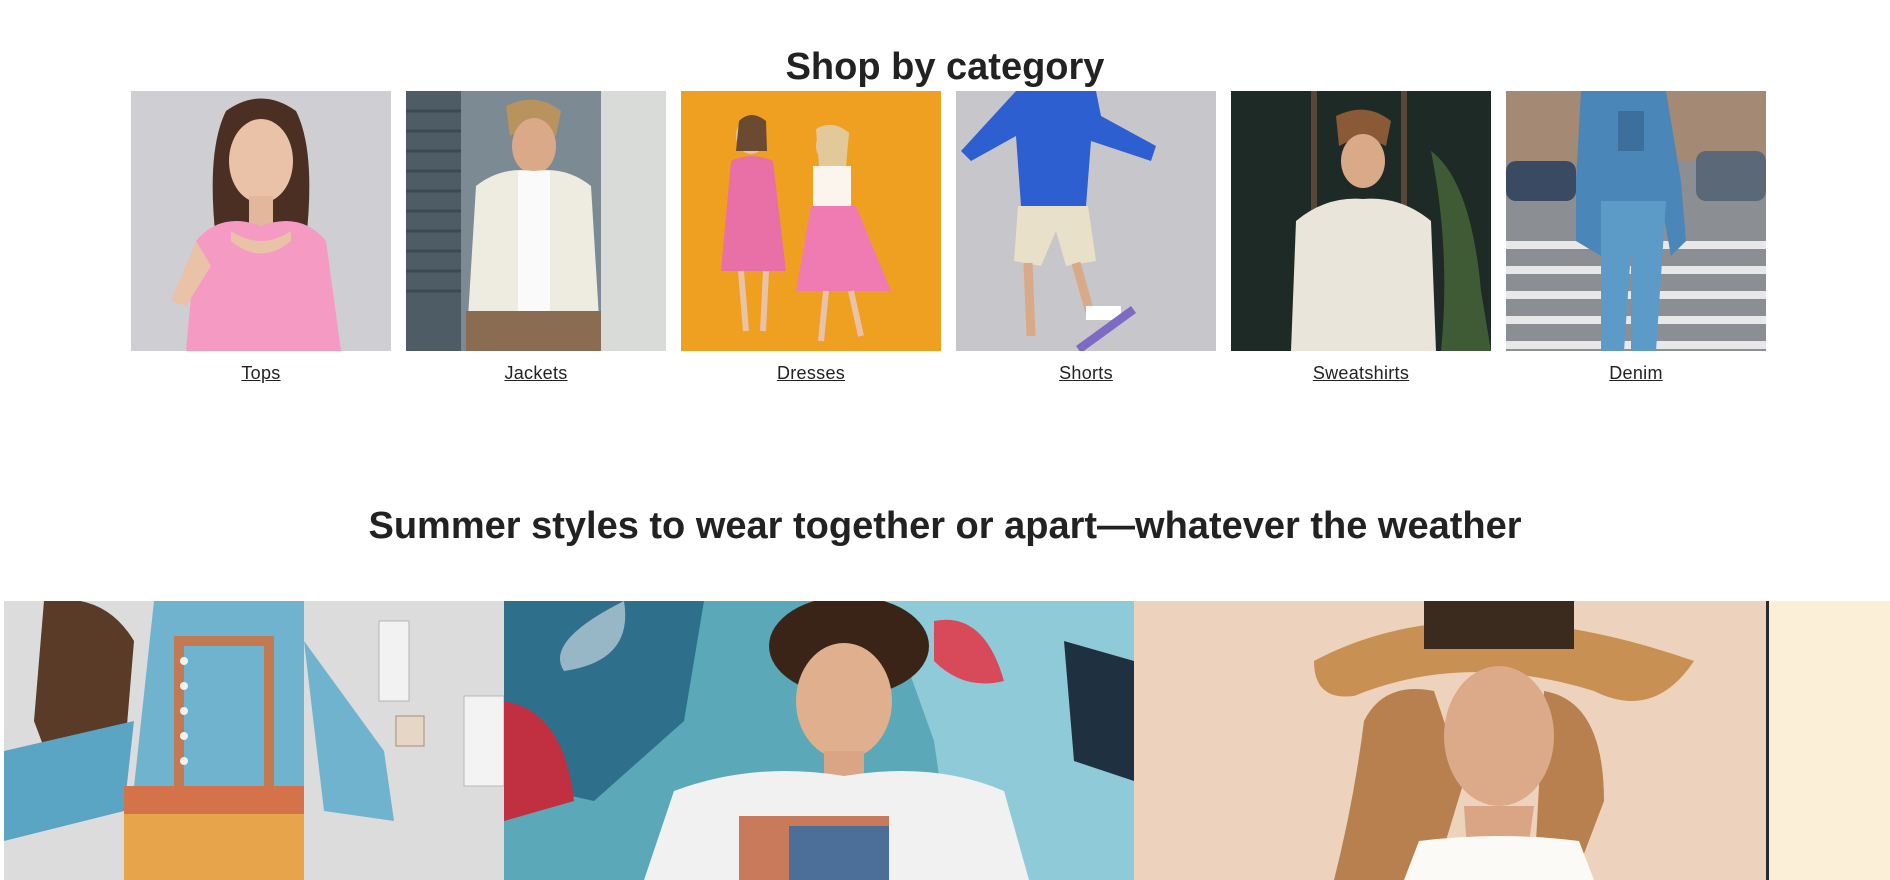 The height and width of the screenshot is (880, 1890). What do you see at coordinates (1361, 221) in the screenshot?
I see `category-image-sweatshirts` at bounding box center [1361, 221].